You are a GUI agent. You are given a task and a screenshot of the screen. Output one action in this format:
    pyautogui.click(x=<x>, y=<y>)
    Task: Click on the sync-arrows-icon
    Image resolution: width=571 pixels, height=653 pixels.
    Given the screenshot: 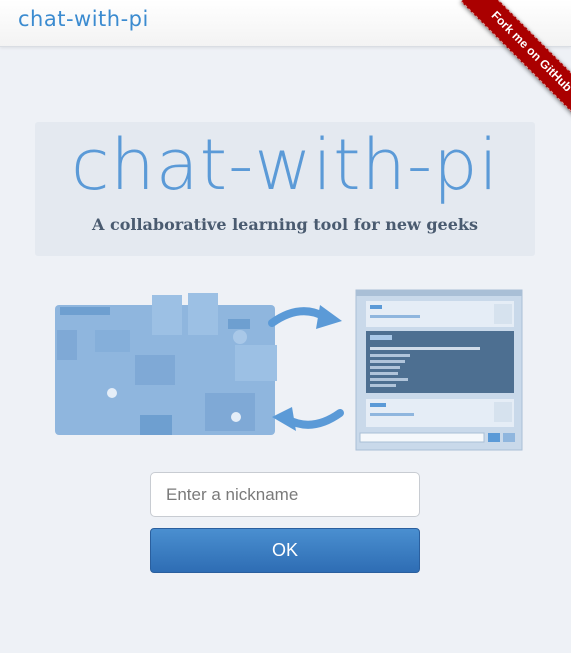 What is the action you would take?
    pyautogui.click(x=306, y=368)
    